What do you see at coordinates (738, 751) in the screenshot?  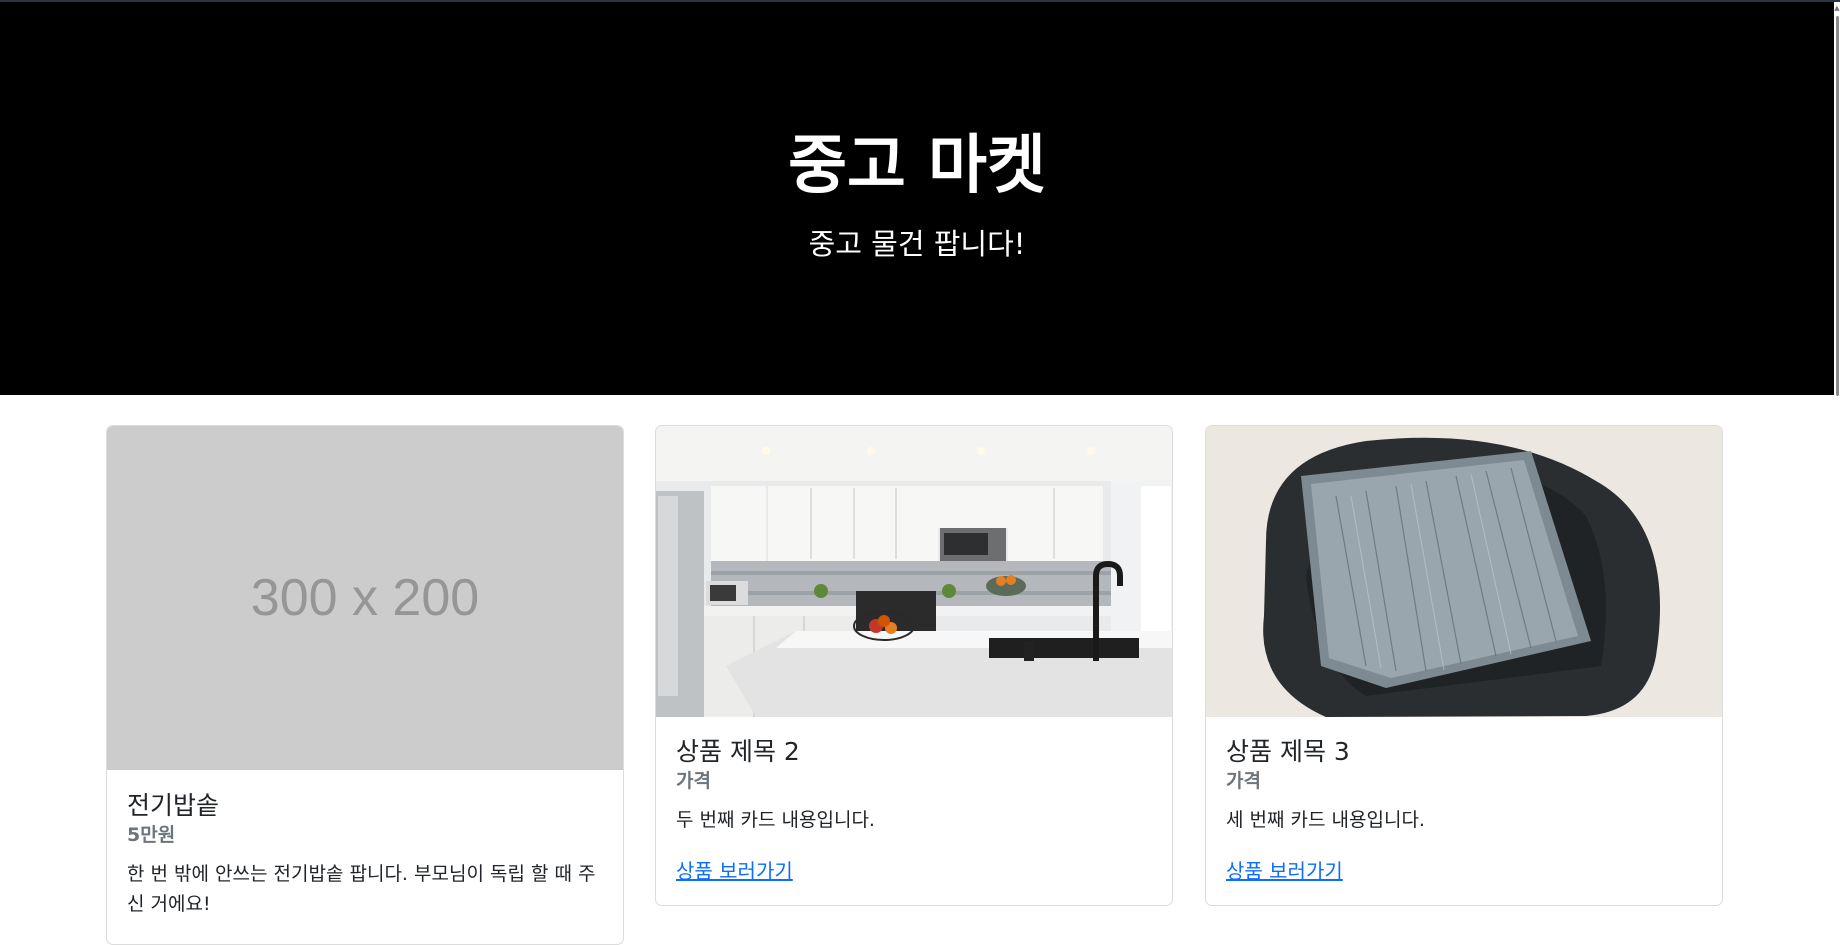 I see `card-title: 상품 제목 2` at bounding box center [738, 751].